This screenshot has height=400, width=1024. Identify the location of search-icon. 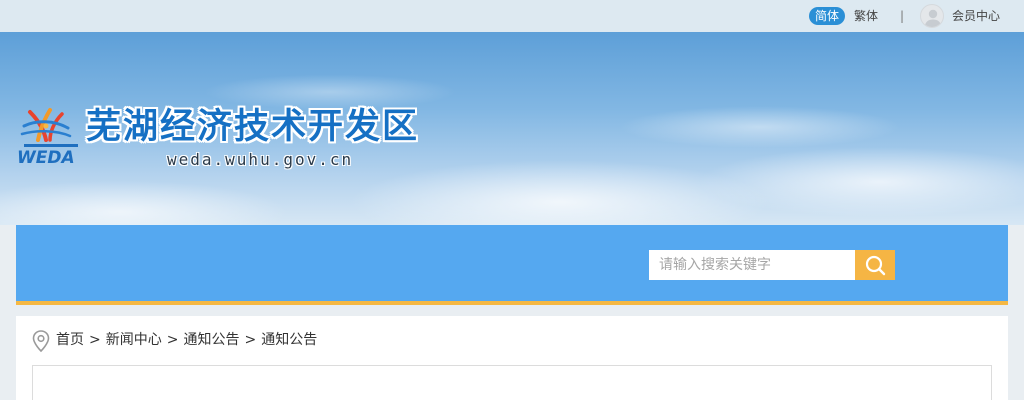
(875, 265).